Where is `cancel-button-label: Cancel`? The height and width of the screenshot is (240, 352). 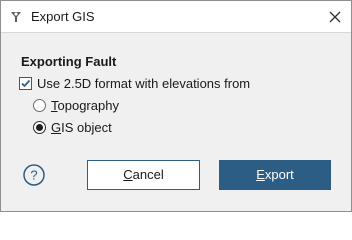
cancel-button-label: Cancel is located at coordinates (143, 174).